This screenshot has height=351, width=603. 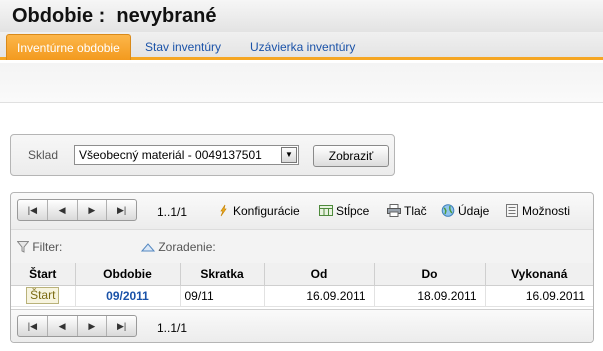 What do you see at coordinates (415, 211) in the screenshot?
I see `print-tool-label: Tlač` at bounding box center [415, 211].